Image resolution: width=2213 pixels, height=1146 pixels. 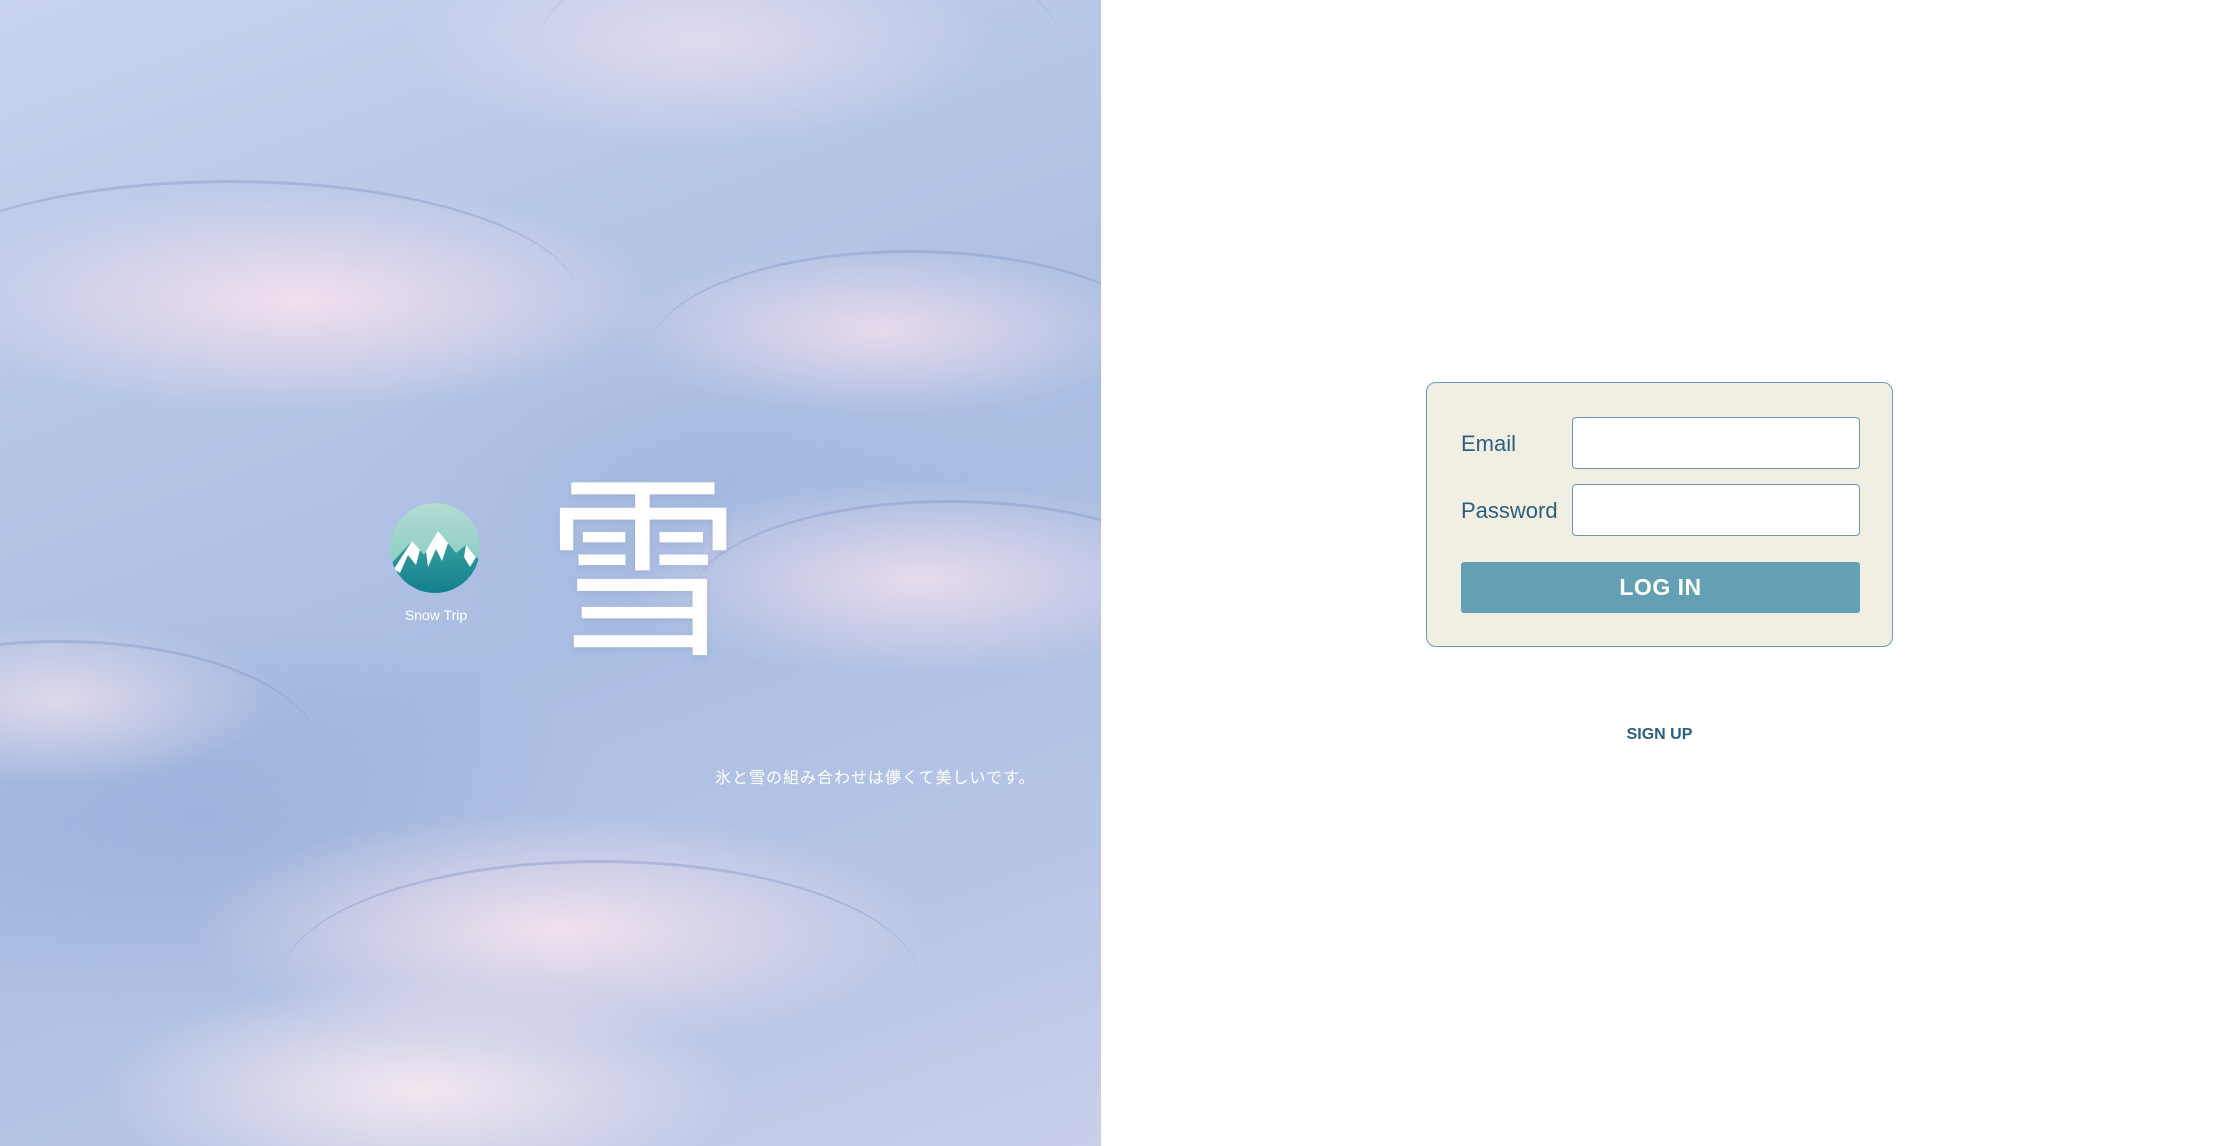 What do you see at coordinates (643, 572) in the screenshot?
I see `hero-kanji: 雪` at bounding box center [643, 572].